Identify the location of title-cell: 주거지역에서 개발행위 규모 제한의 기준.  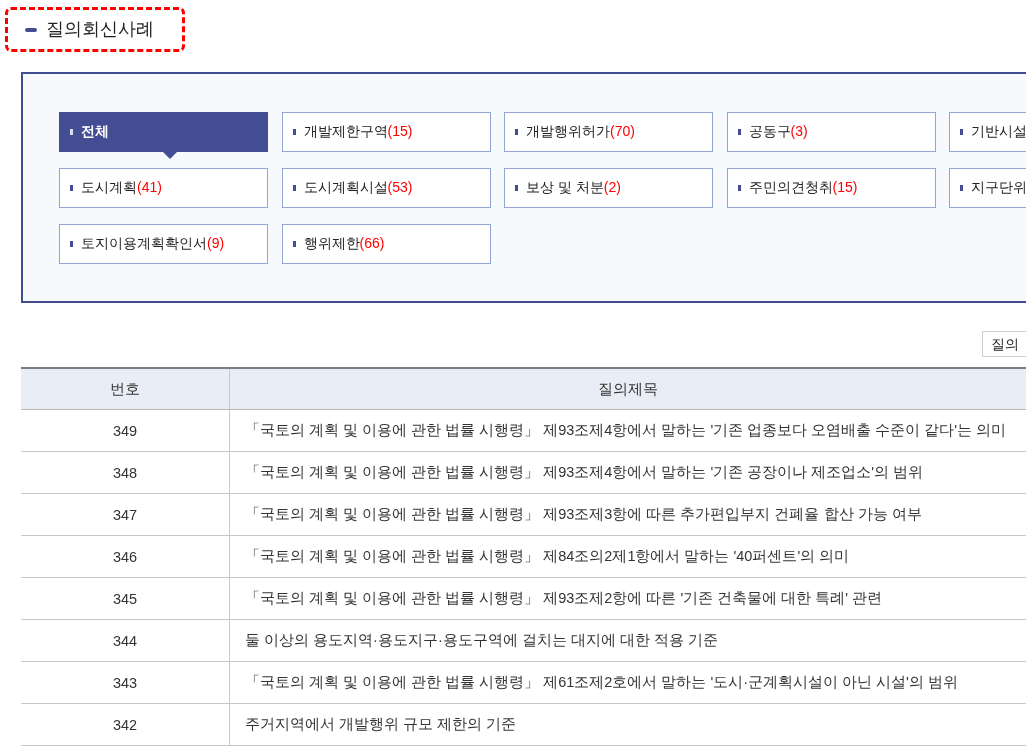
(627, 724).